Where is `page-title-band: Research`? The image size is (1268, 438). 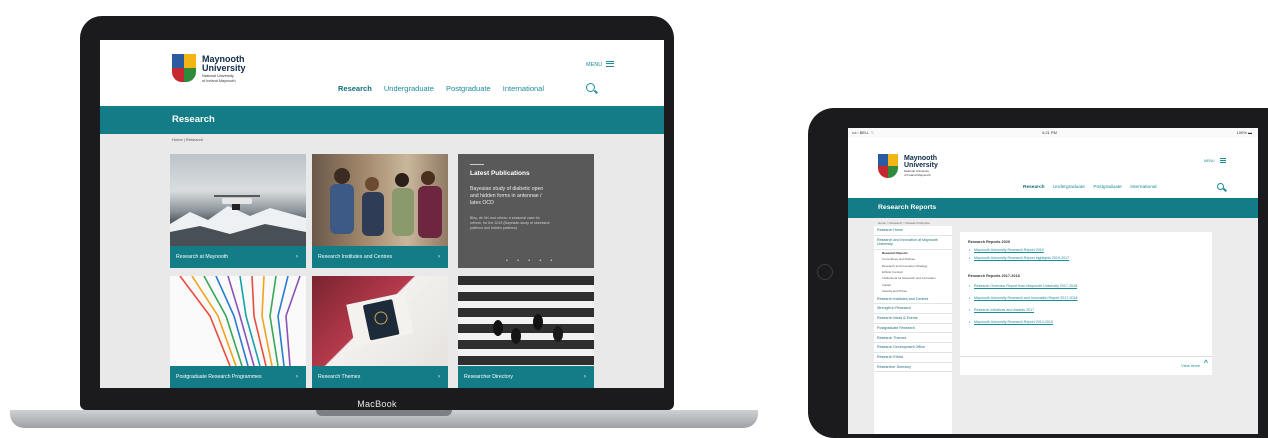
page-title-band: Research is located at coordinates (382, 120).